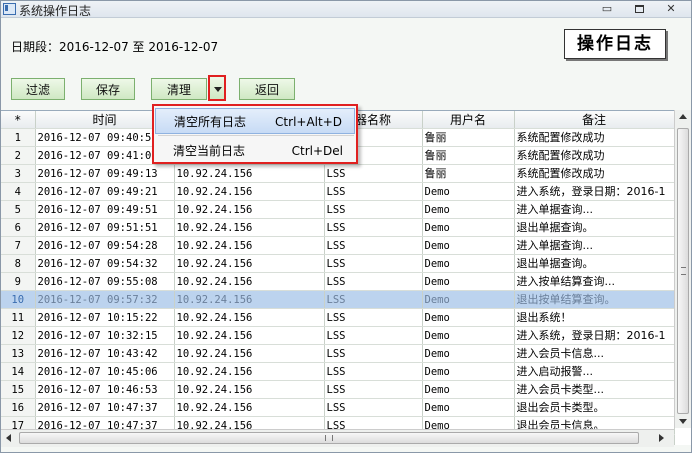  What do you see at coordinates (105, 227) in the screenshot?
I see `table-cell: 2016-12-07 09:51:51` at bounding box center [105, 227].